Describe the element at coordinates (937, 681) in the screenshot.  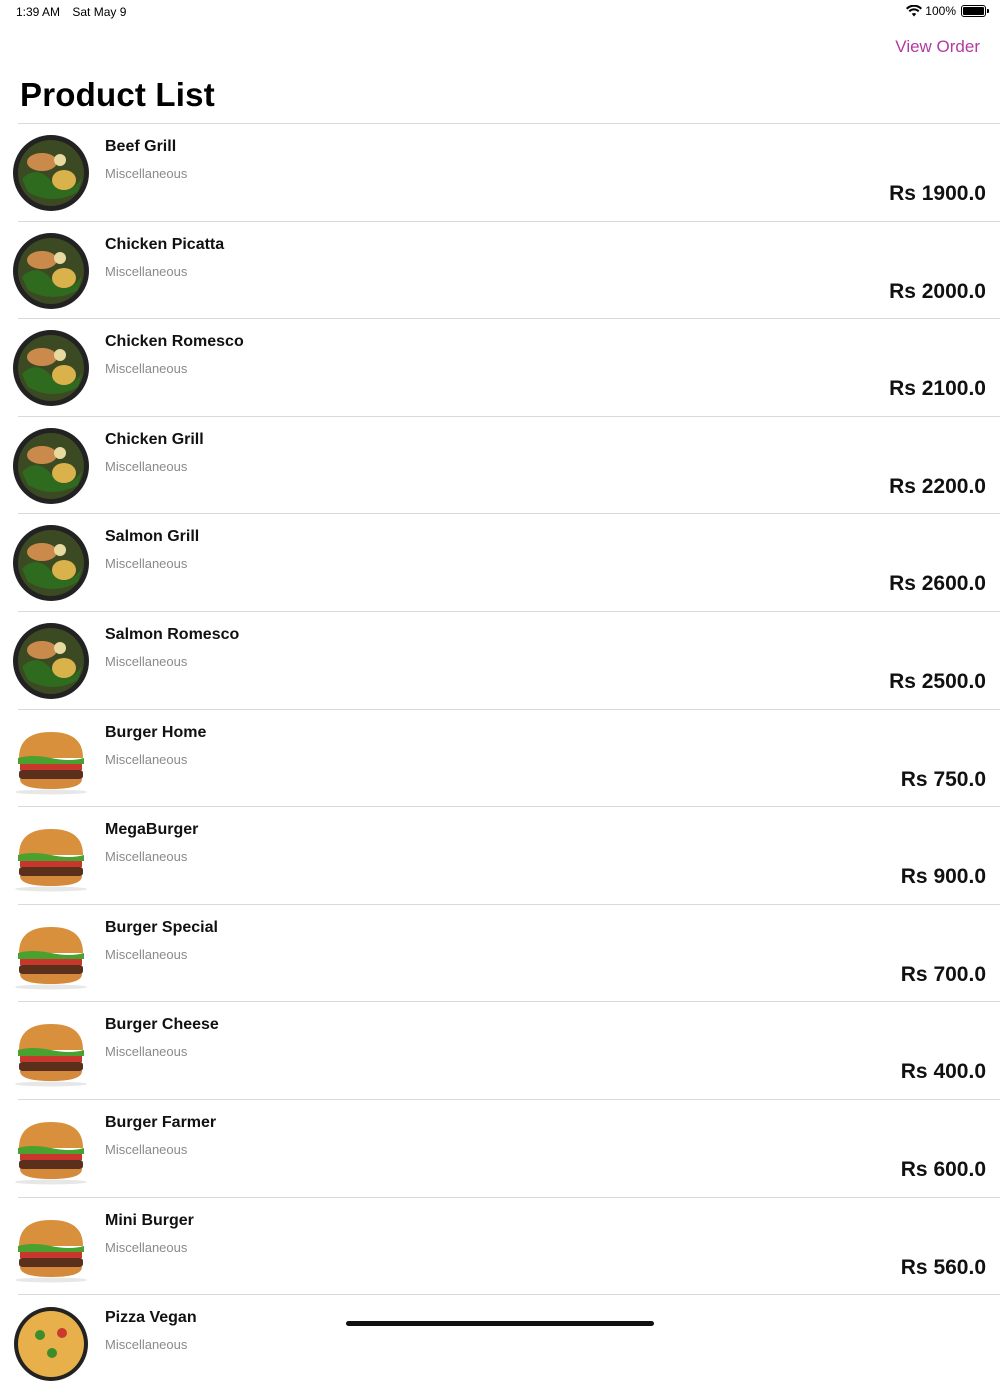
I see `product-price: Rs 2500.0` at that location.